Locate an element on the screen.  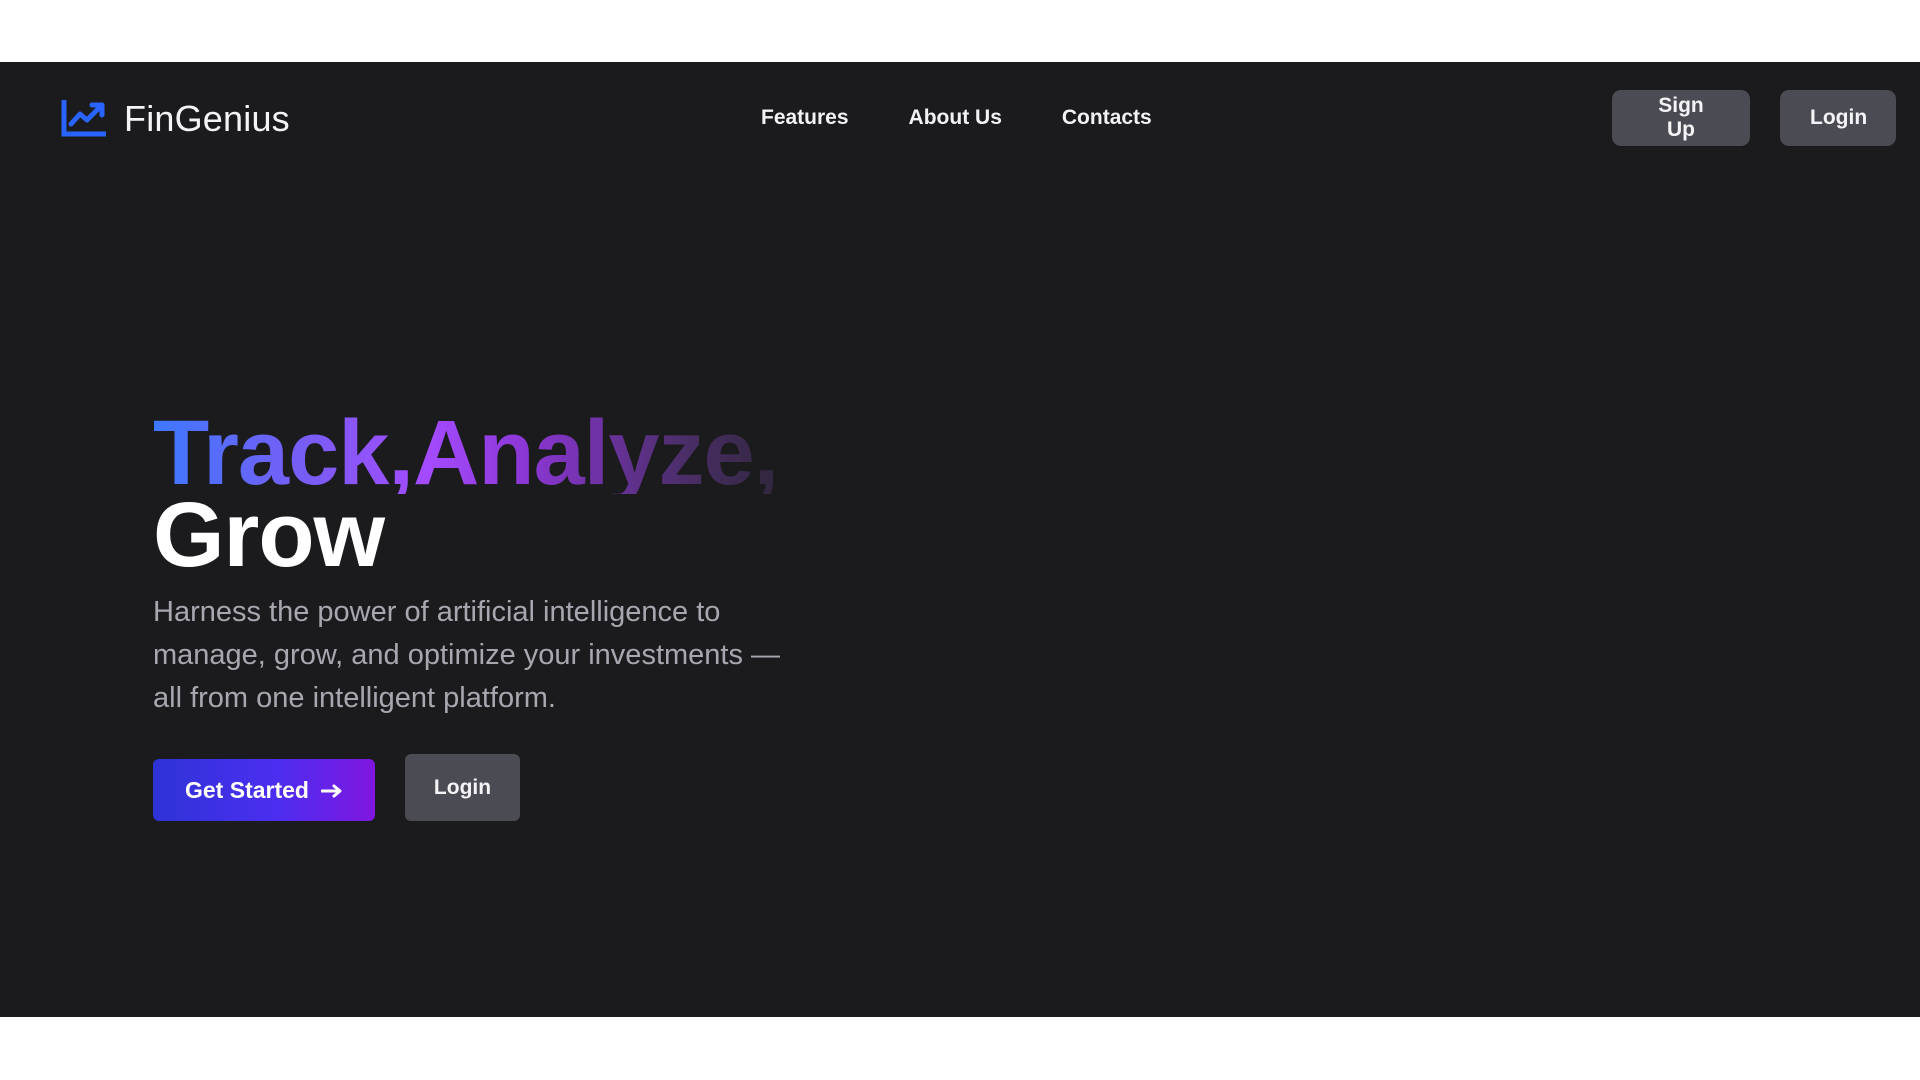
nav-link-about-us: About Us is located at coordinates (955, 118).